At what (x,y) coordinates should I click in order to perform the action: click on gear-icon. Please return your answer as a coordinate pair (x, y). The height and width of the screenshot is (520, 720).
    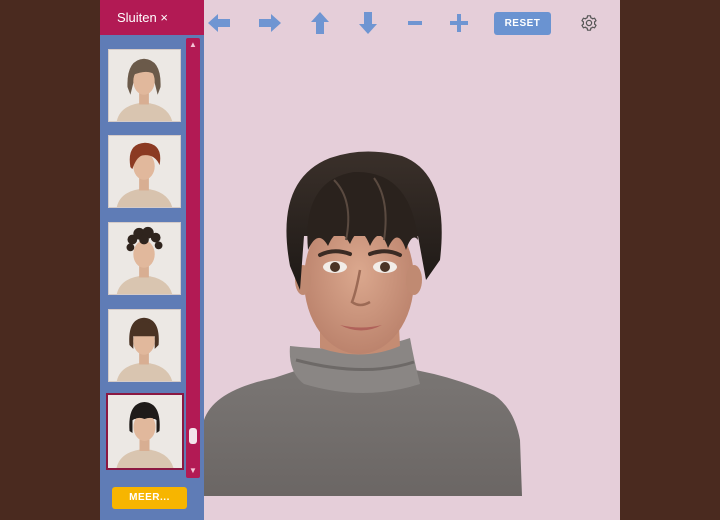
    Looking at the image, I should click on (589, 23).